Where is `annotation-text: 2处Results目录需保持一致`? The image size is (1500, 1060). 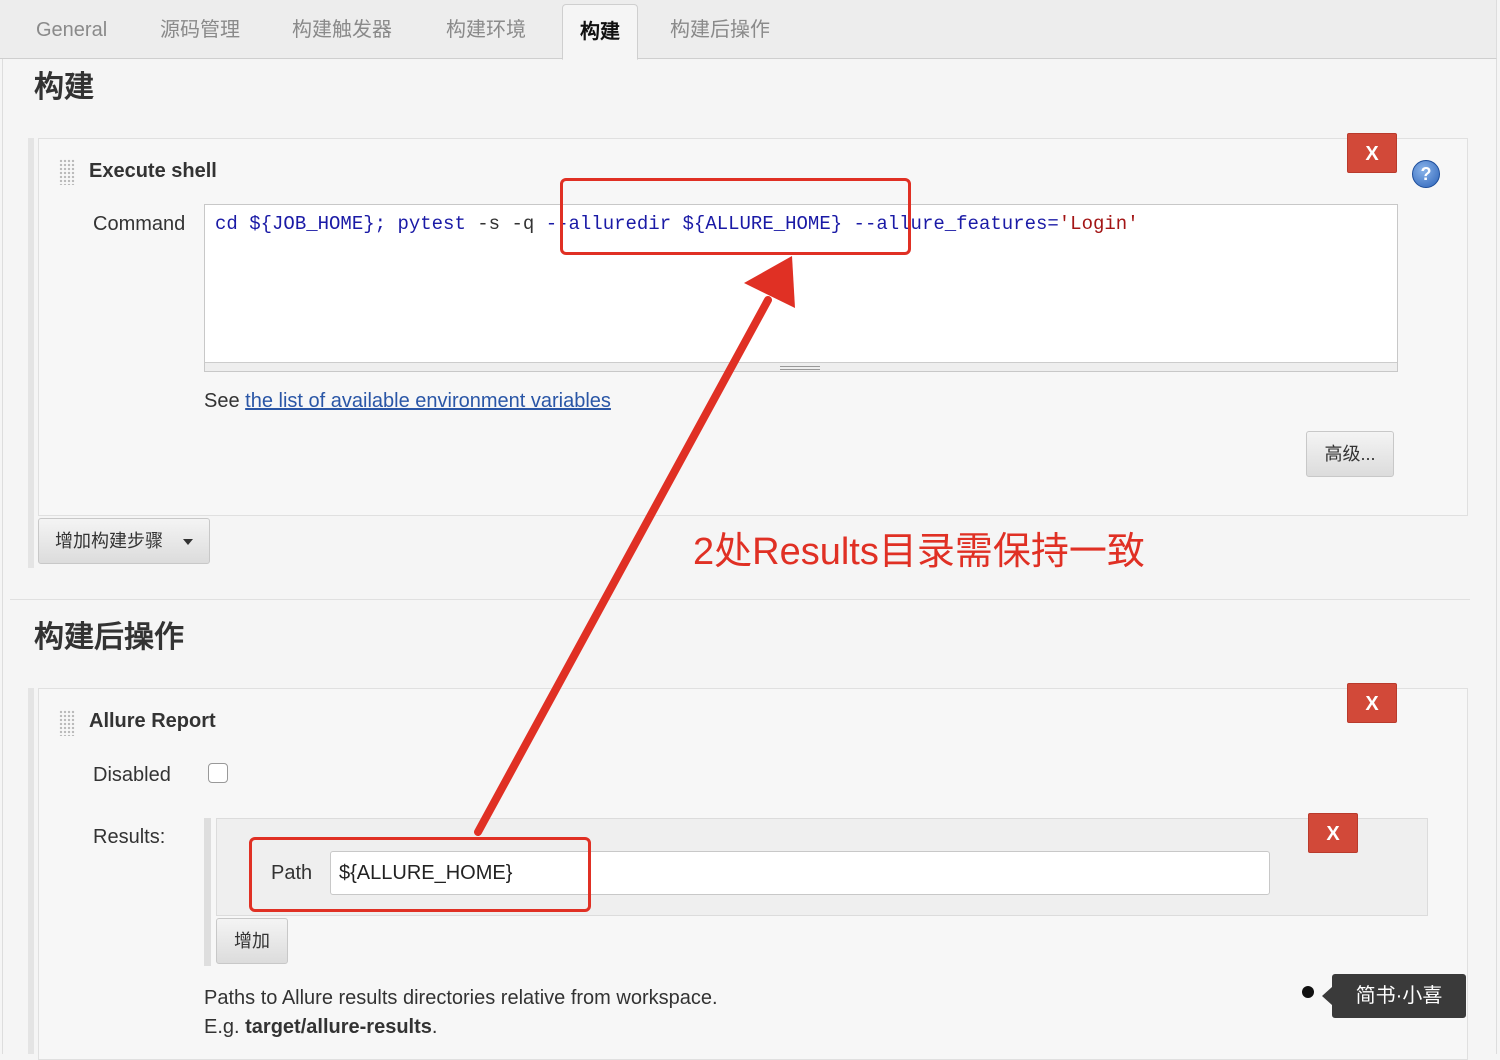 annotation-text: 2处Results目录需保持一致 is located at coordinates (919, 552).